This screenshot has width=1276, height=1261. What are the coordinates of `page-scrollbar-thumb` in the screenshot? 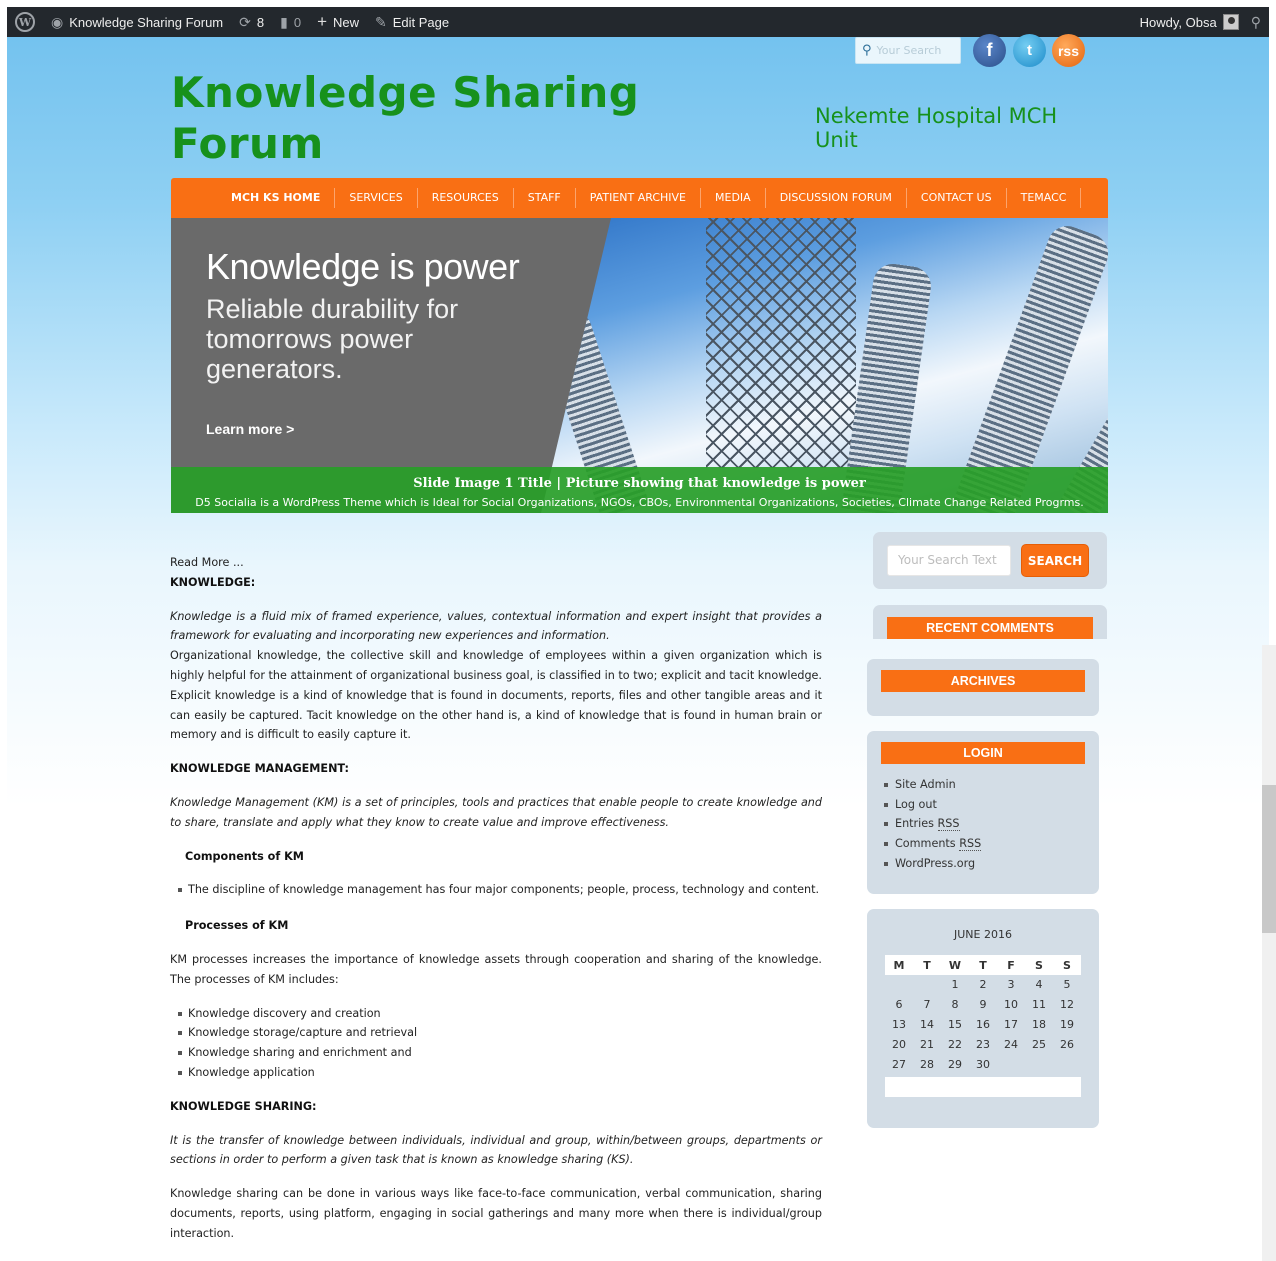 It's located at (1269, 859).